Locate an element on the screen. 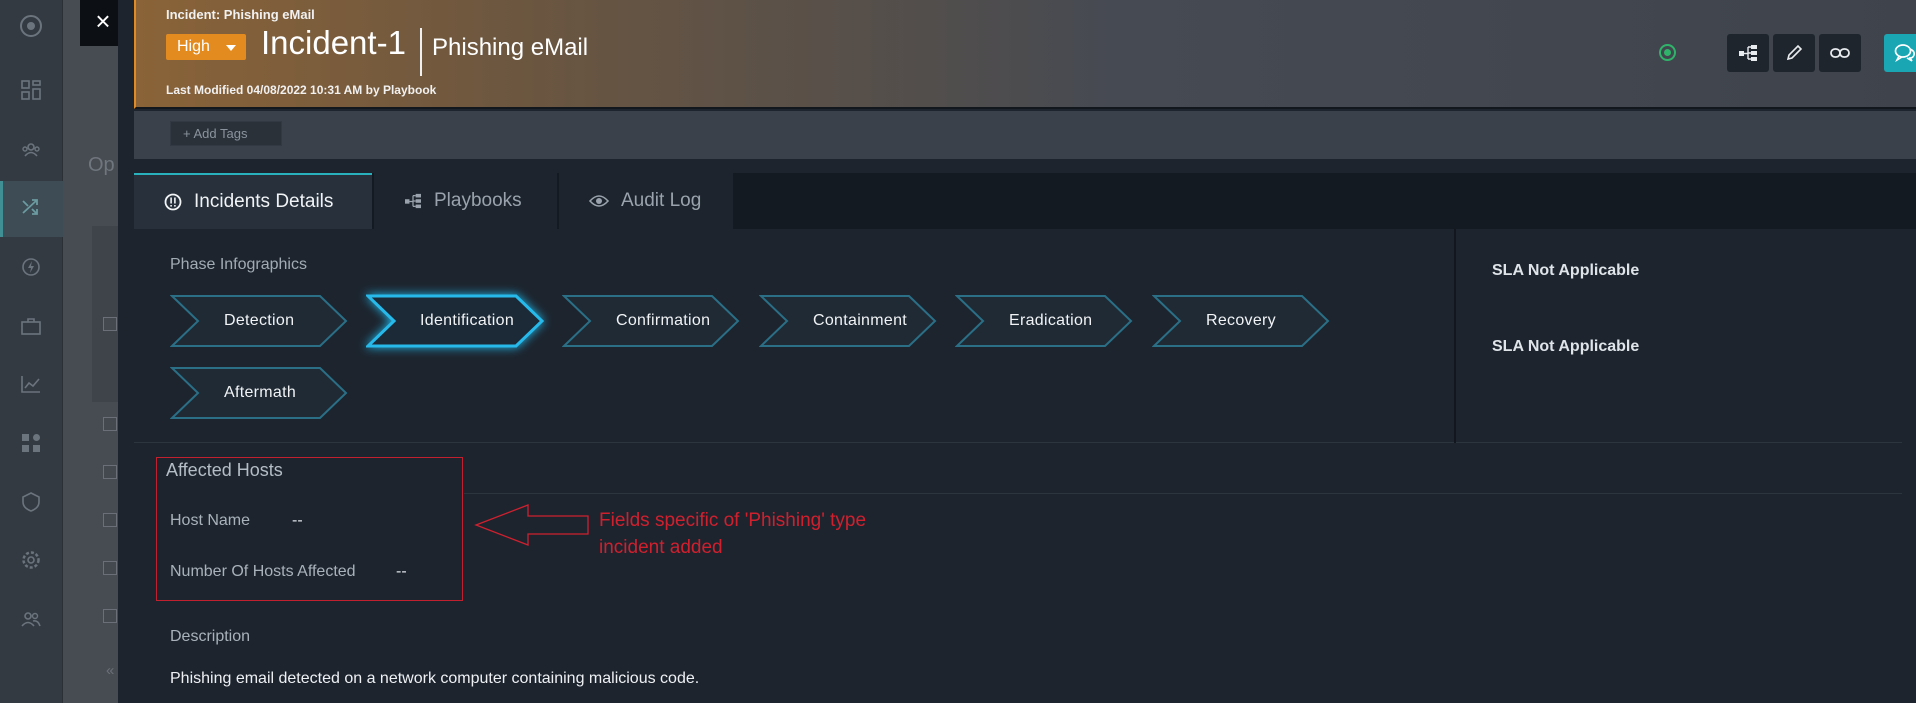  link-icon is located at coordinates (1840, 53).